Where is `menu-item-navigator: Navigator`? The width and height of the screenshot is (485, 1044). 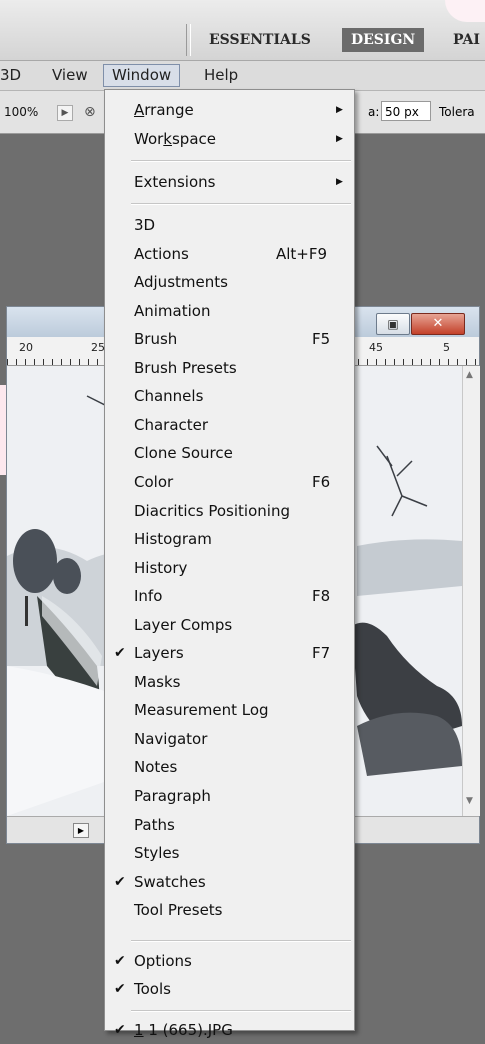
menu-item-navigator: Navigator is located at coordinates (229, 739).